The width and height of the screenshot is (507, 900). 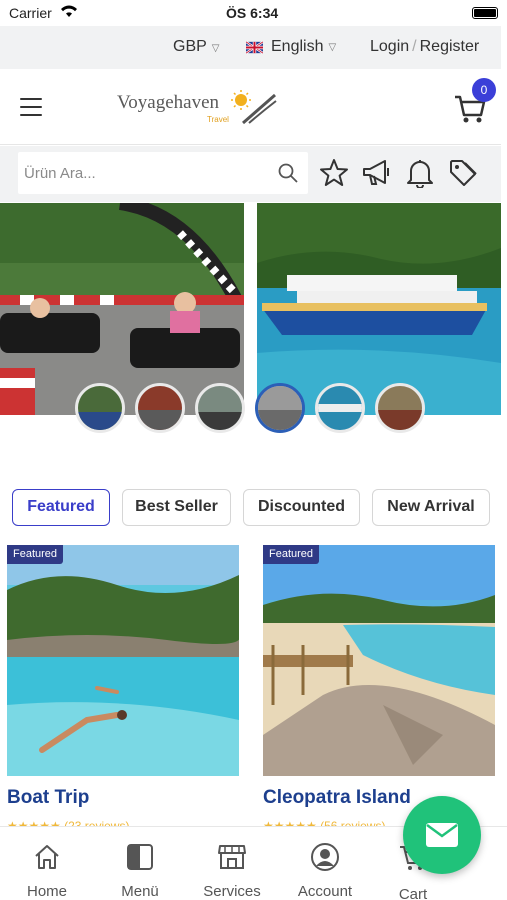 What do you see at coordinates (389, 46) in the screenshot?
I see `login-link: Login` at bounding box center [389, 46].